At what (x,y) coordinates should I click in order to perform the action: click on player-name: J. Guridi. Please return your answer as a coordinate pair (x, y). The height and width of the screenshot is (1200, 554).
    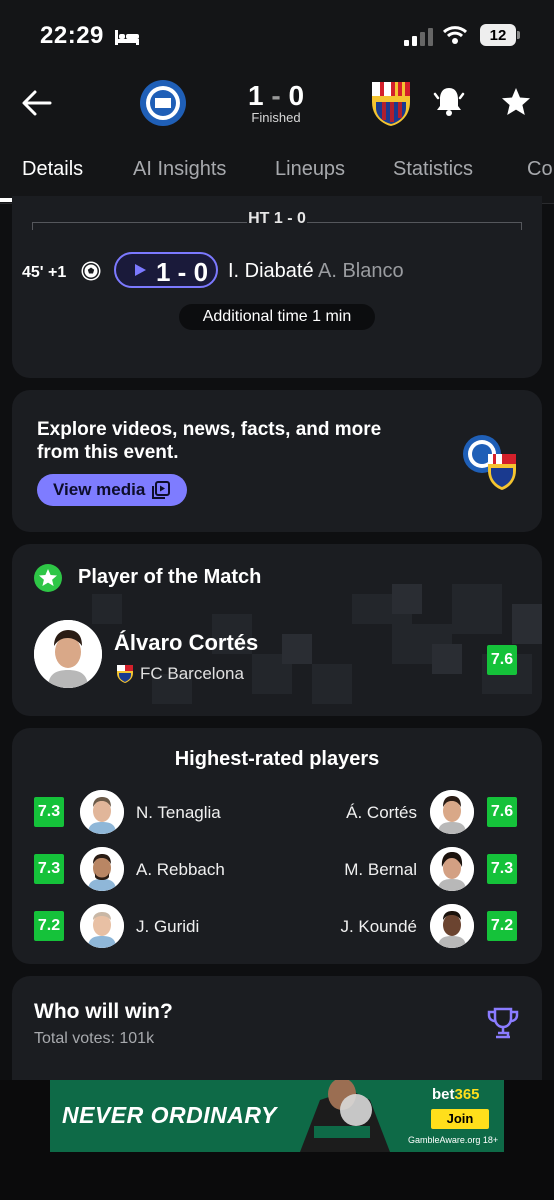
    Looking at the image, I should click on (167, 927).